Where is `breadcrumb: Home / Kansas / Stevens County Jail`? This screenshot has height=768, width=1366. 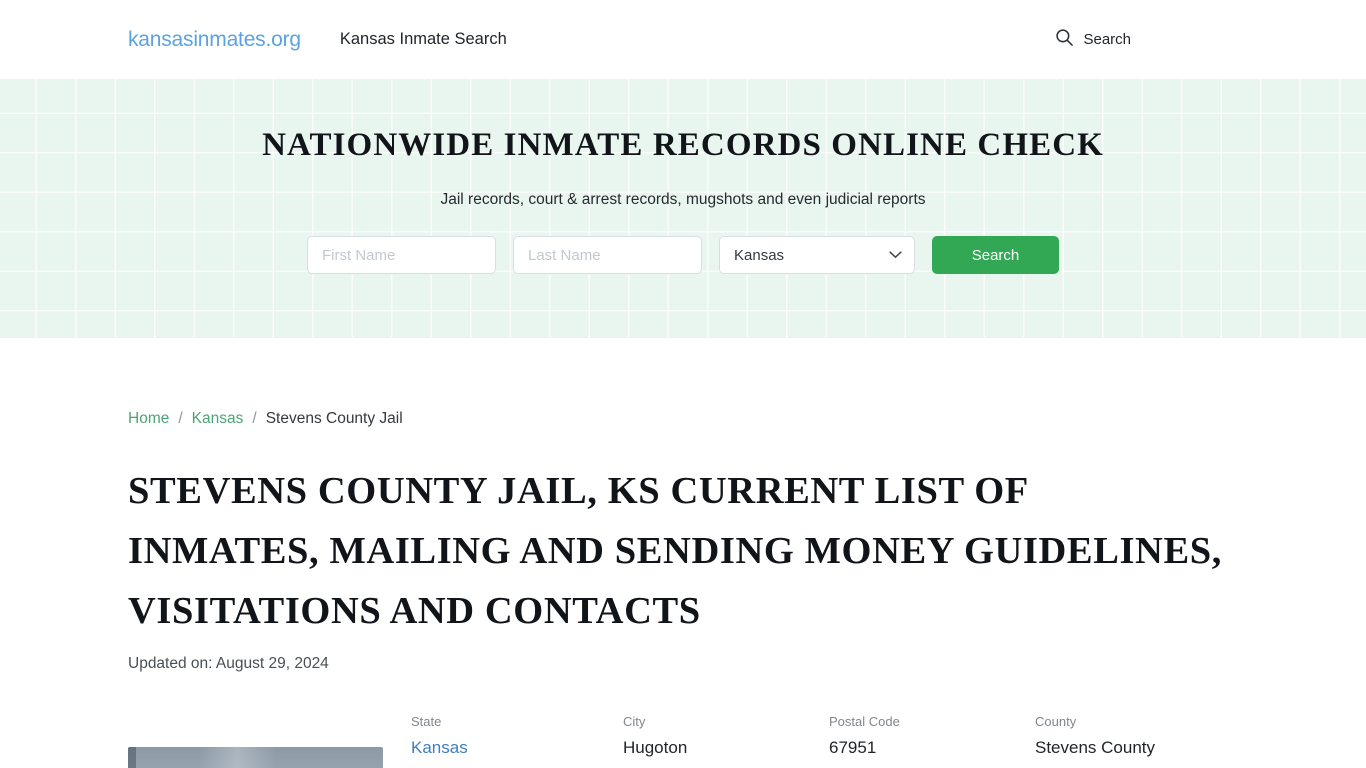 breadcrumb: Home / Kansas / Stevens County Jail is located at coordinates (683, 383).